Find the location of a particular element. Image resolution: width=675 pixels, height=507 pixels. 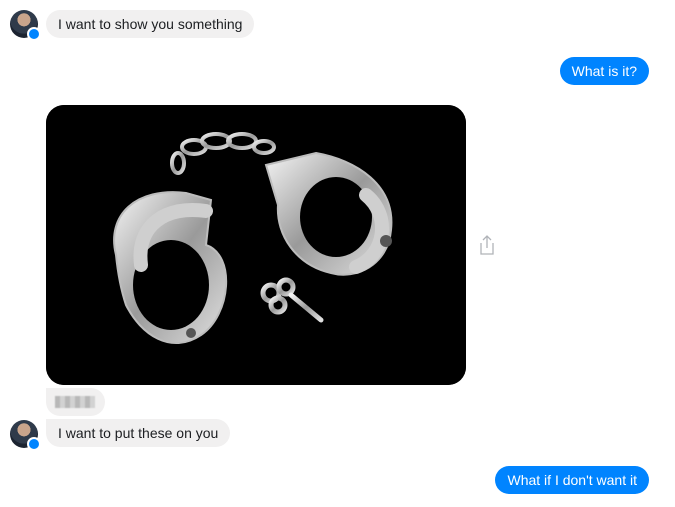

outgoing-message: What if I don't want it is located at coordinates (572, 480).